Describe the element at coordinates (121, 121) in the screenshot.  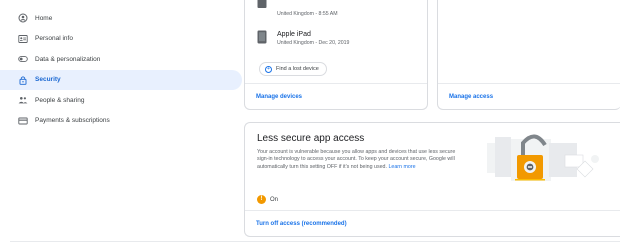
I see `sidebar-item-payments: Payments & subscriptions` at that location.